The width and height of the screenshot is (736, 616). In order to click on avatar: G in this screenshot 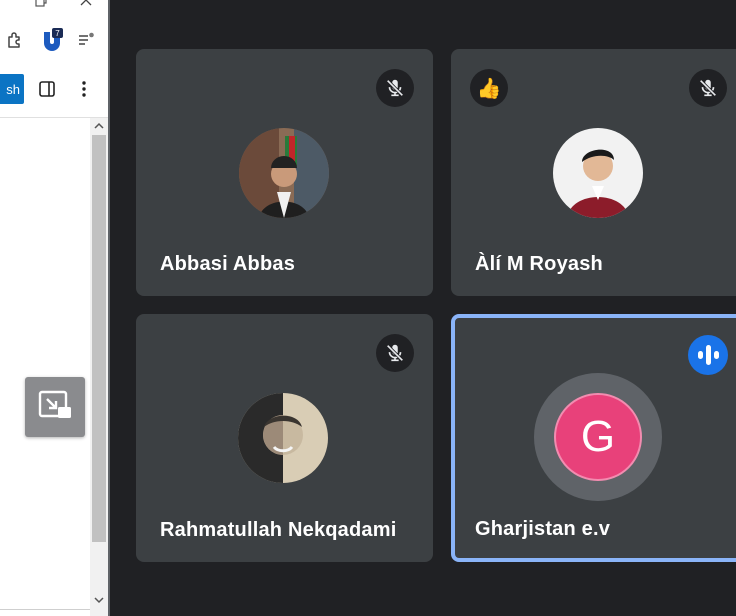, I will do `click(598, 437)`.